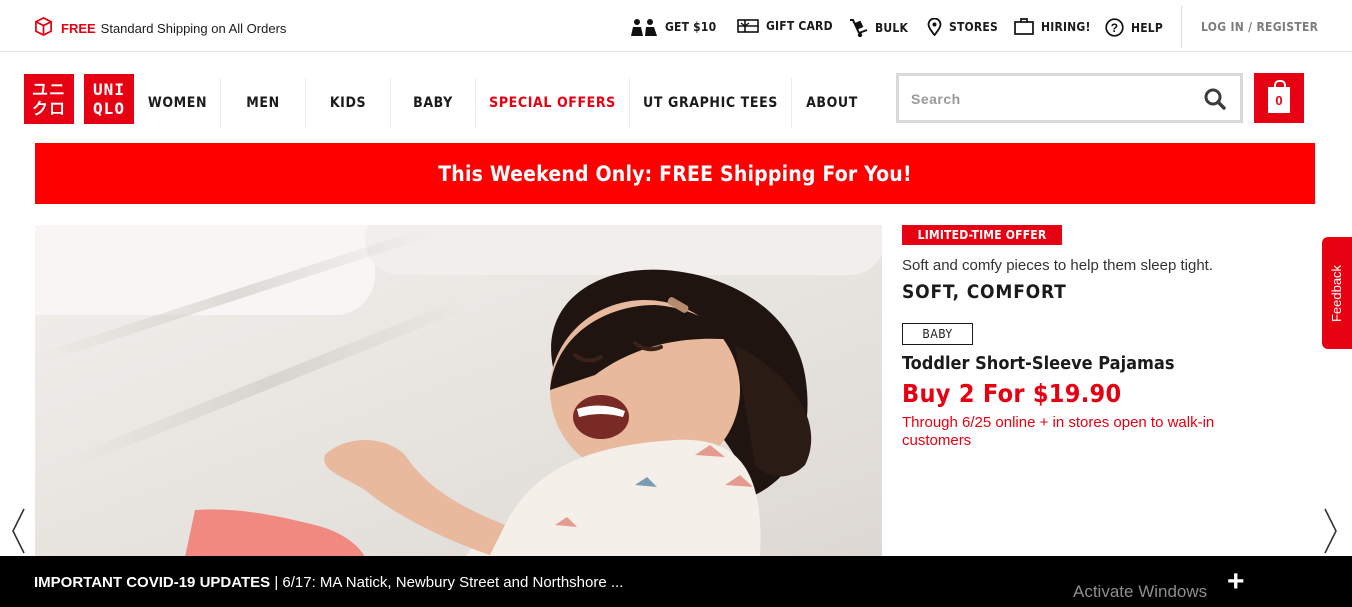  What do you see at coordinates (799, 26) in the screenshot?
I see `gift-card-label: GIFT CARD` at bounding box center [799, 26].